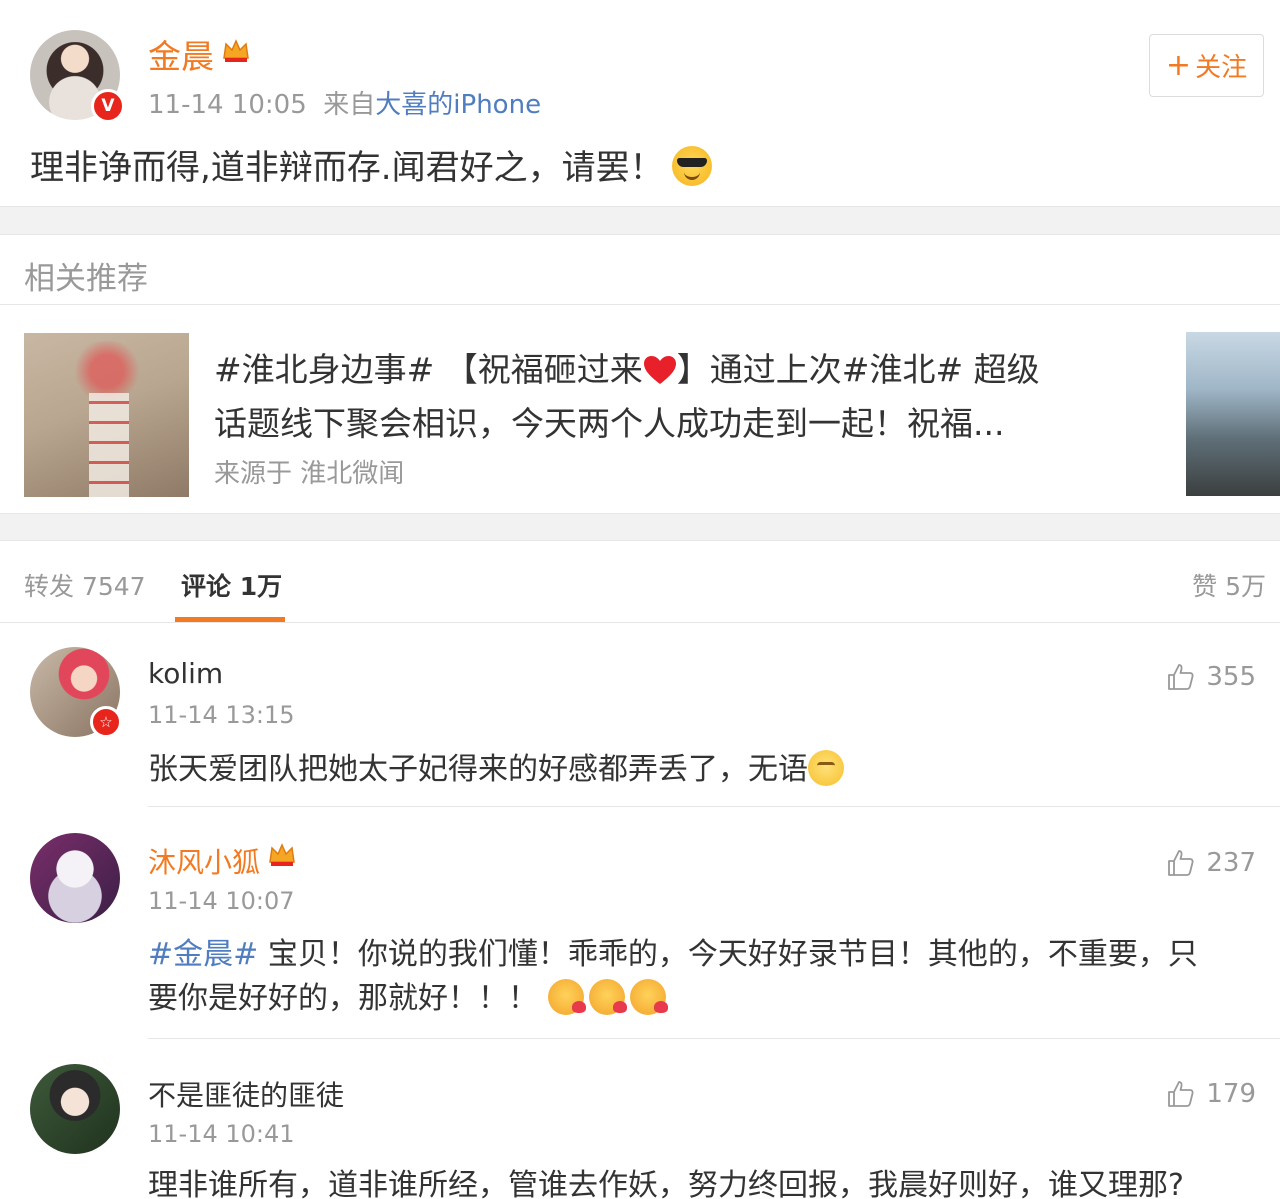  I want to click on heart-emoji-icon, so click(659, 370).